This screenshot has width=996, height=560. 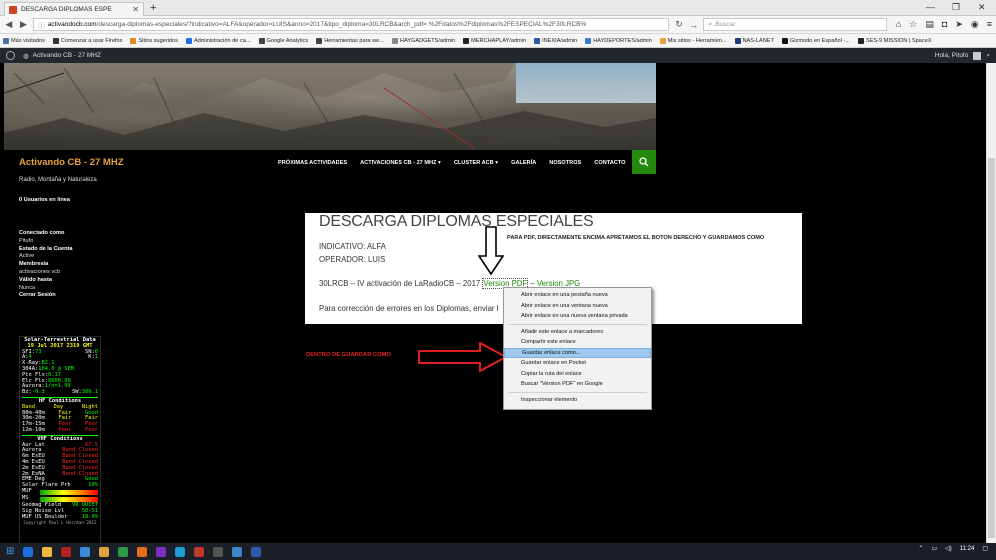 I want to click on tab-descarga-diplomas: DESCARGA DIPLOMAS ESPE ✕, so click(x=74, y=9).